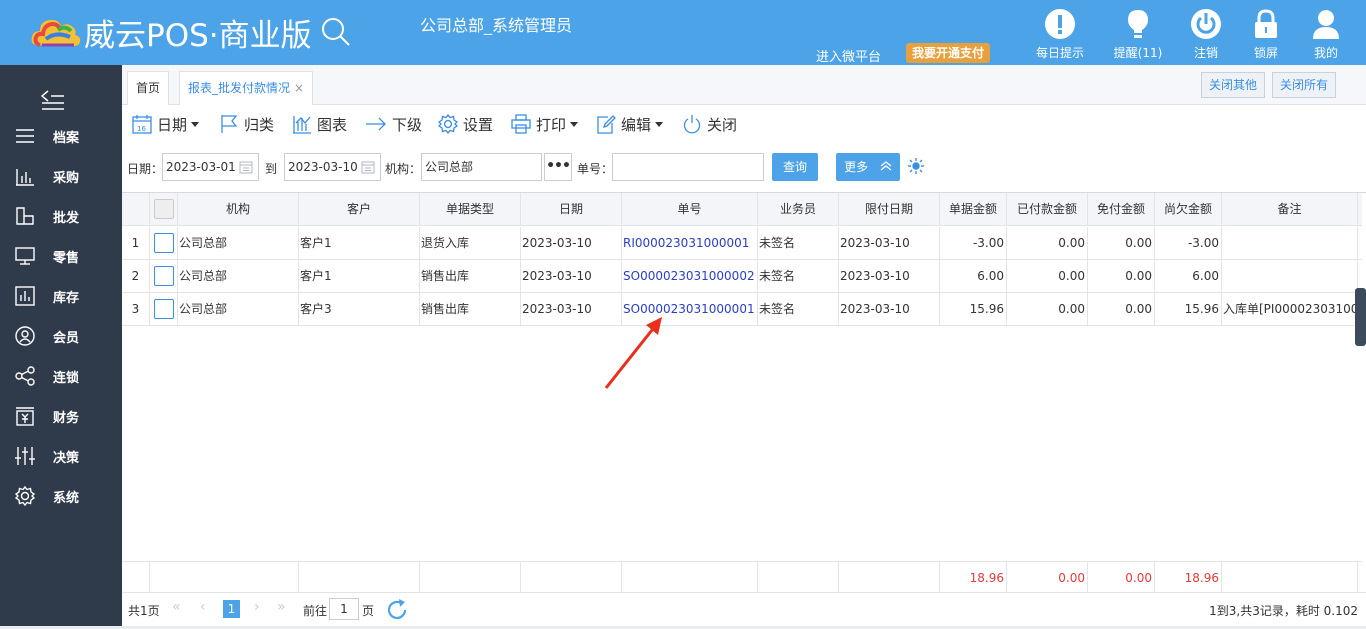  Describe the element at coordinates (1060, 34) in the screenshot. I see `daily-tip-button: 每日提示` at that location.